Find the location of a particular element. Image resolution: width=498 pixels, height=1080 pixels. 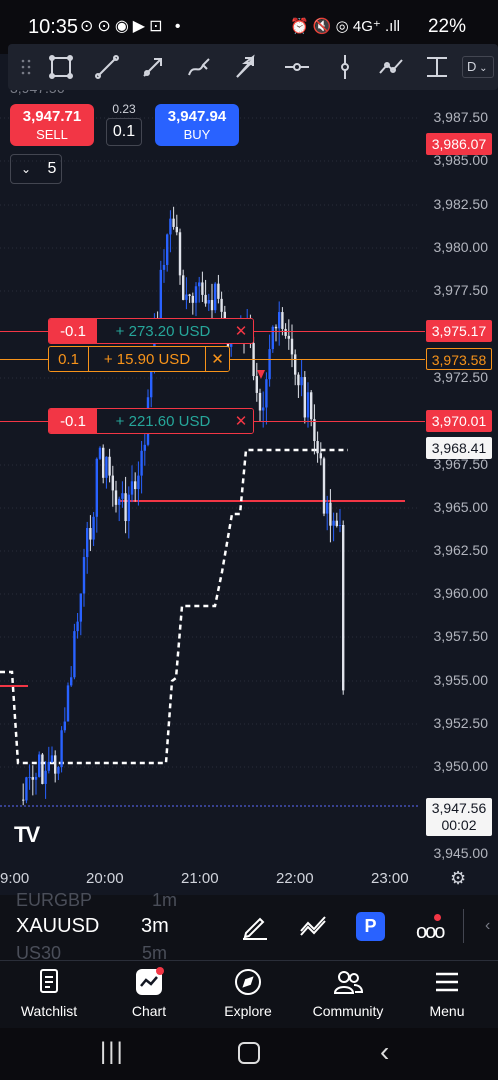

price-axis-label: 3,982.50 is located at coordinates (461, 204).